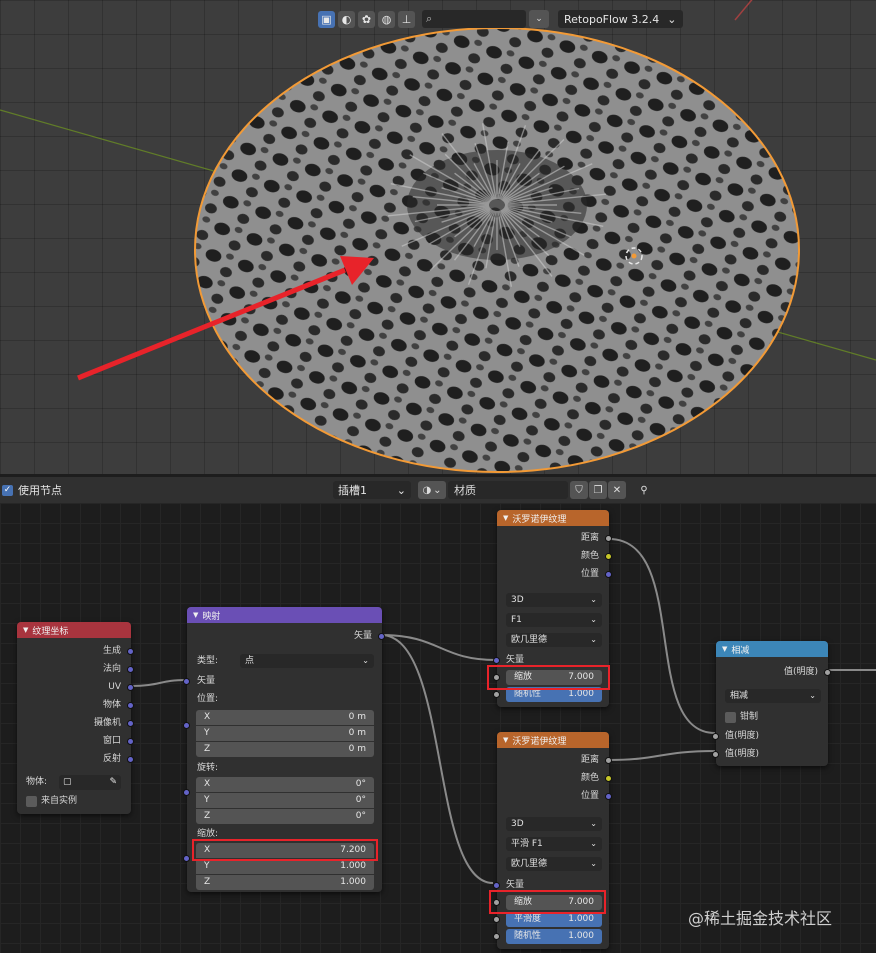  I want to click on scale-y-field: Y 1.000, so click(285, 866).